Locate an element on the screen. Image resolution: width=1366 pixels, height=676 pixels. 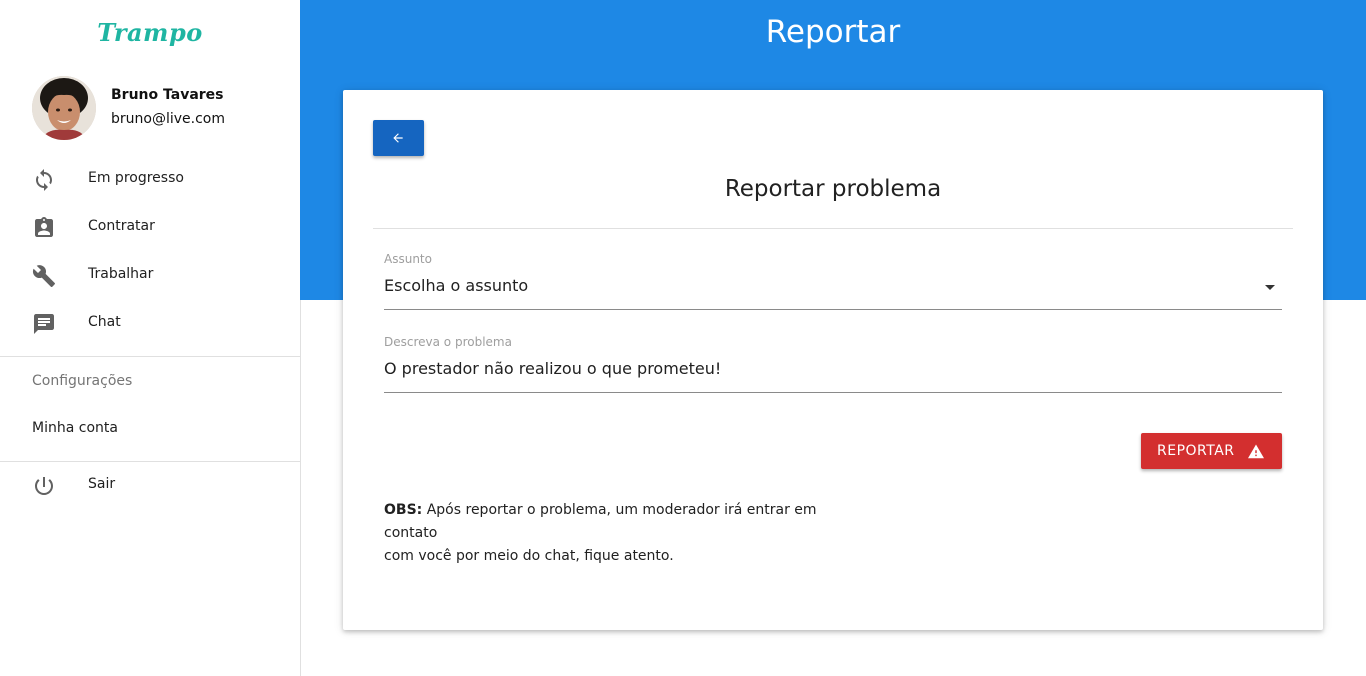
sync-icon is located at coordinates (44, 180).